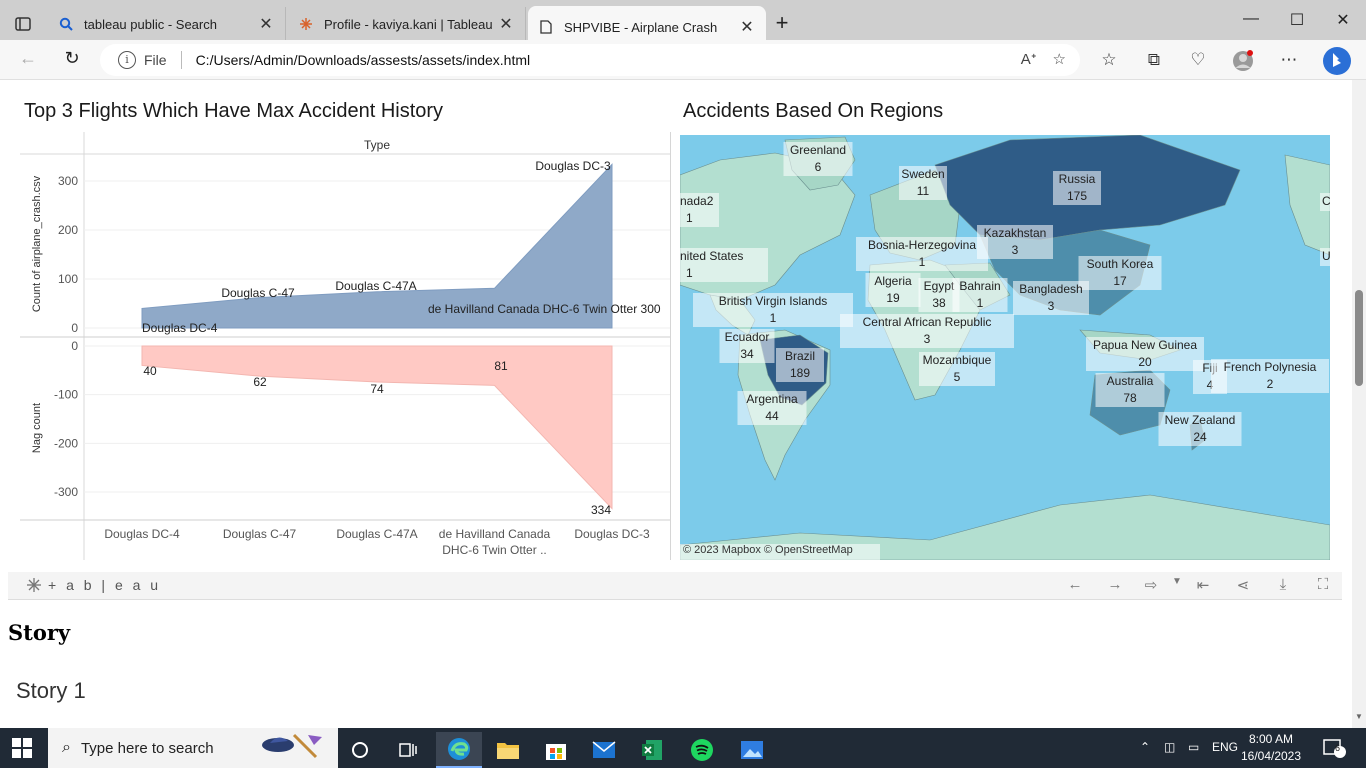  I want to click on maximize-button: ☐, so click(1297, 23).